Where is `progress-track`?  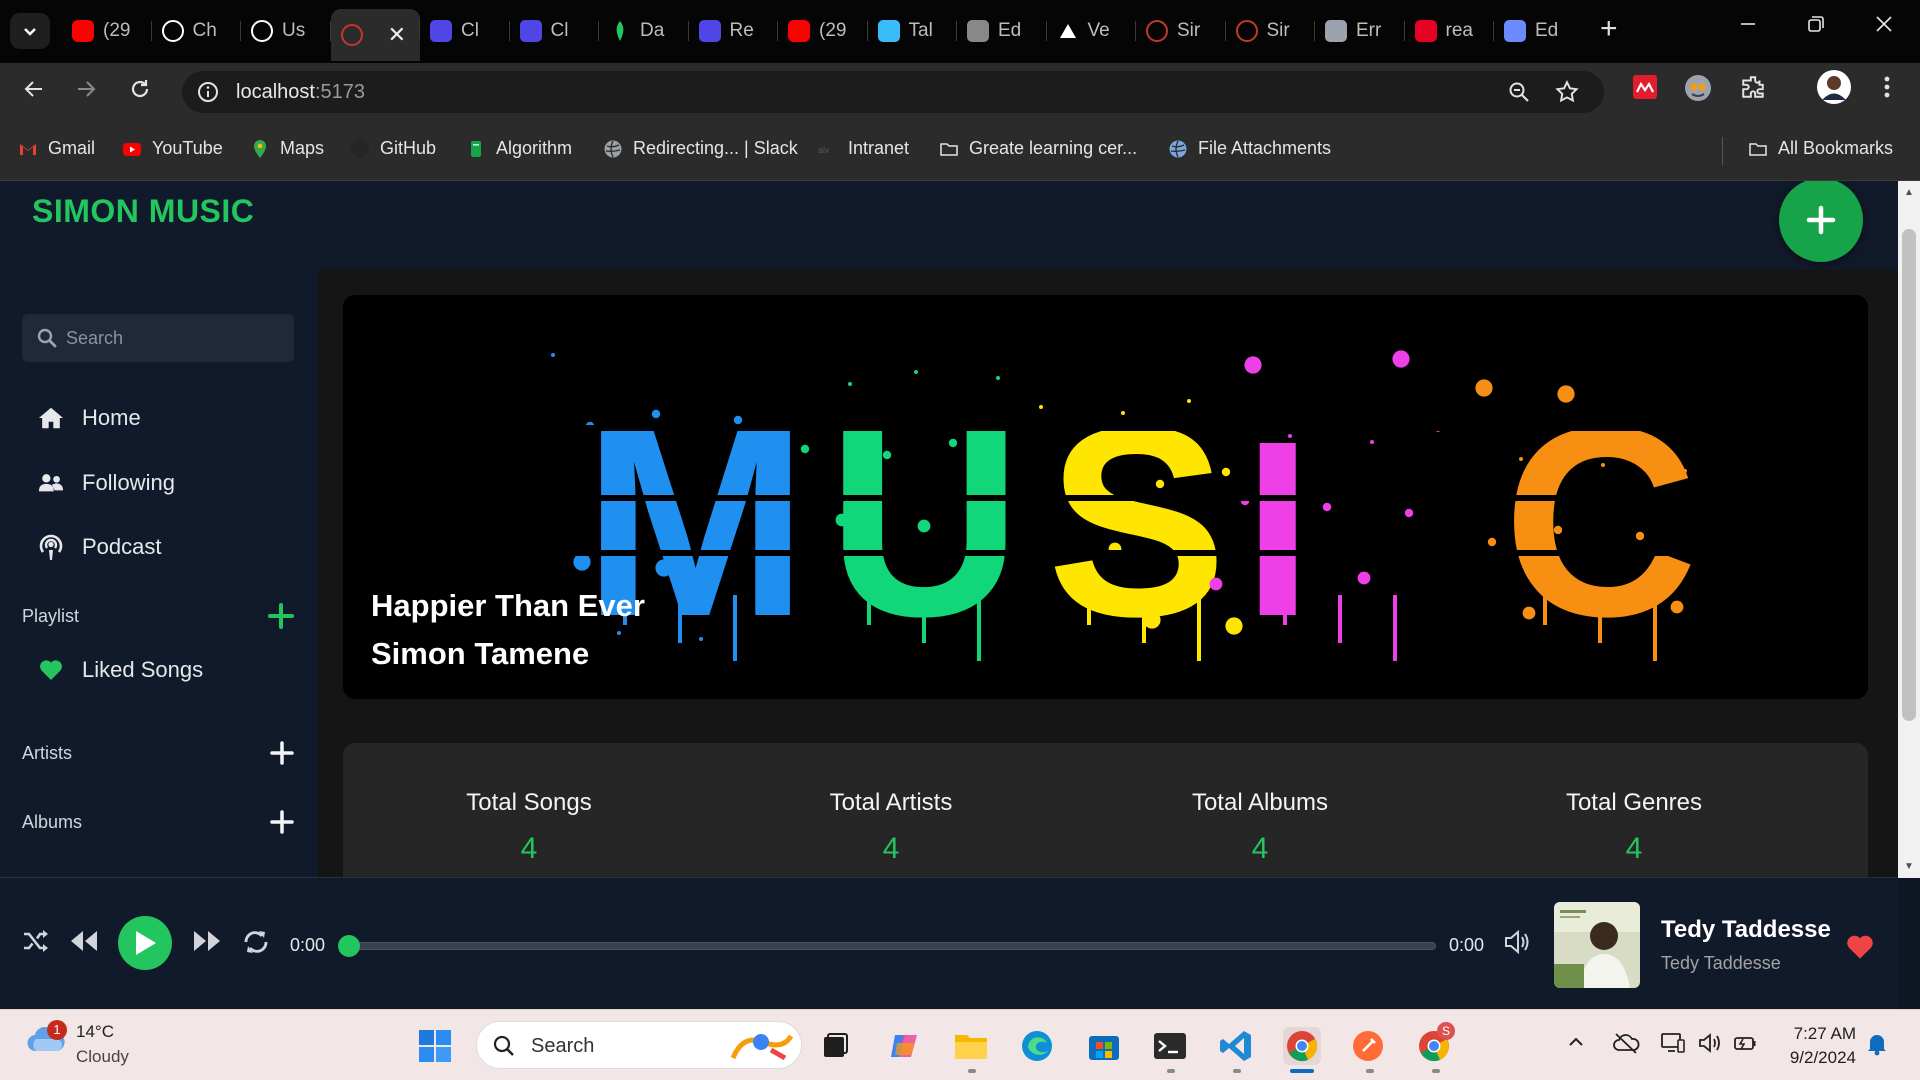 progress-track is located at coordinates (892, 946).